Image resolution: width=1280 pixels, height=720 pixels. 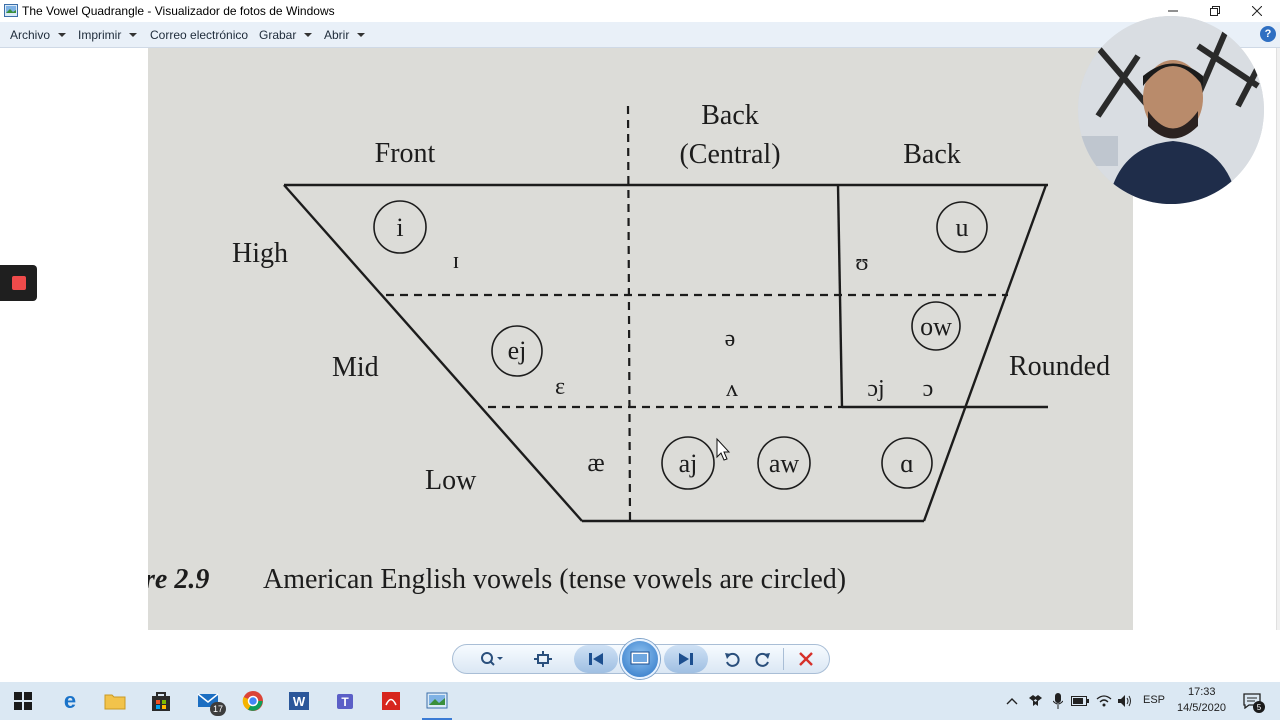 What do you see at coordinates (936, 326) in the screenshot?
I see `vowel-ow: ow` at bounding box center [936, 326].